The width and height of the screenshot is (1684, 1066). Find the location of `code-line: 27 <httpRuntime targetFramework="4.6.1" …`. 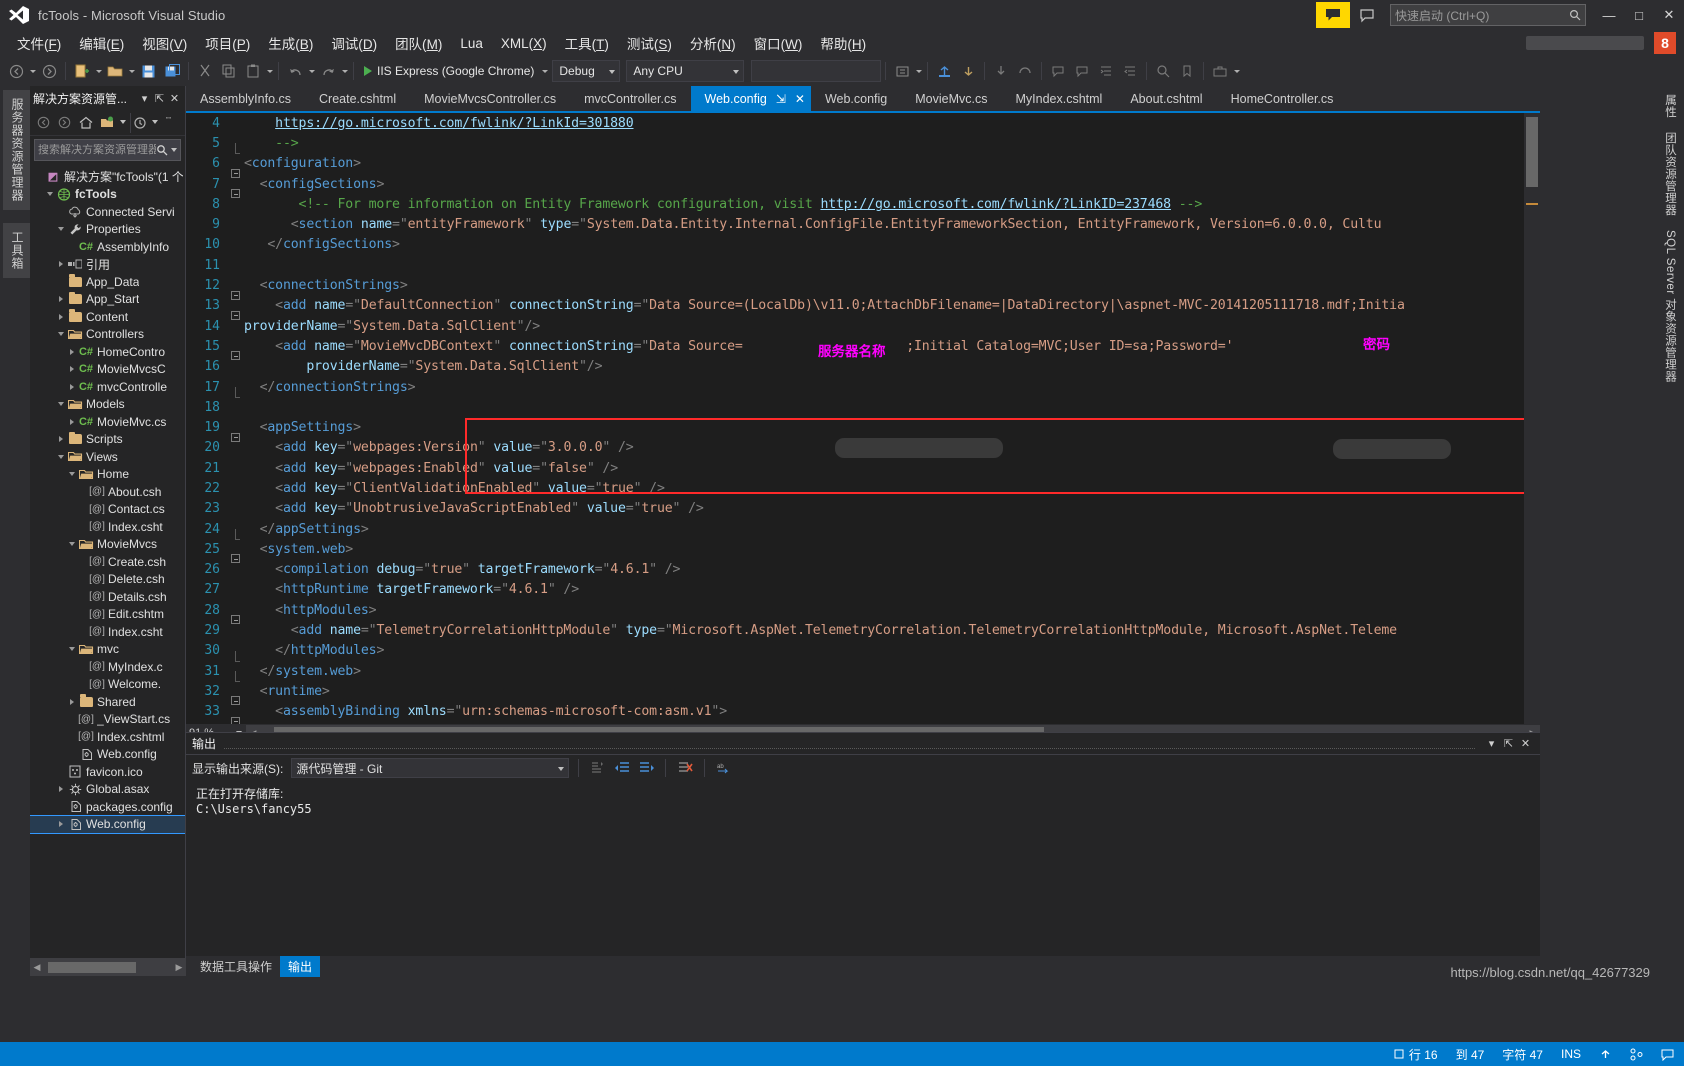

code-line: 27 <httpRuntime targetFramework="4.6.1" … is located at coordinates (855, 590).